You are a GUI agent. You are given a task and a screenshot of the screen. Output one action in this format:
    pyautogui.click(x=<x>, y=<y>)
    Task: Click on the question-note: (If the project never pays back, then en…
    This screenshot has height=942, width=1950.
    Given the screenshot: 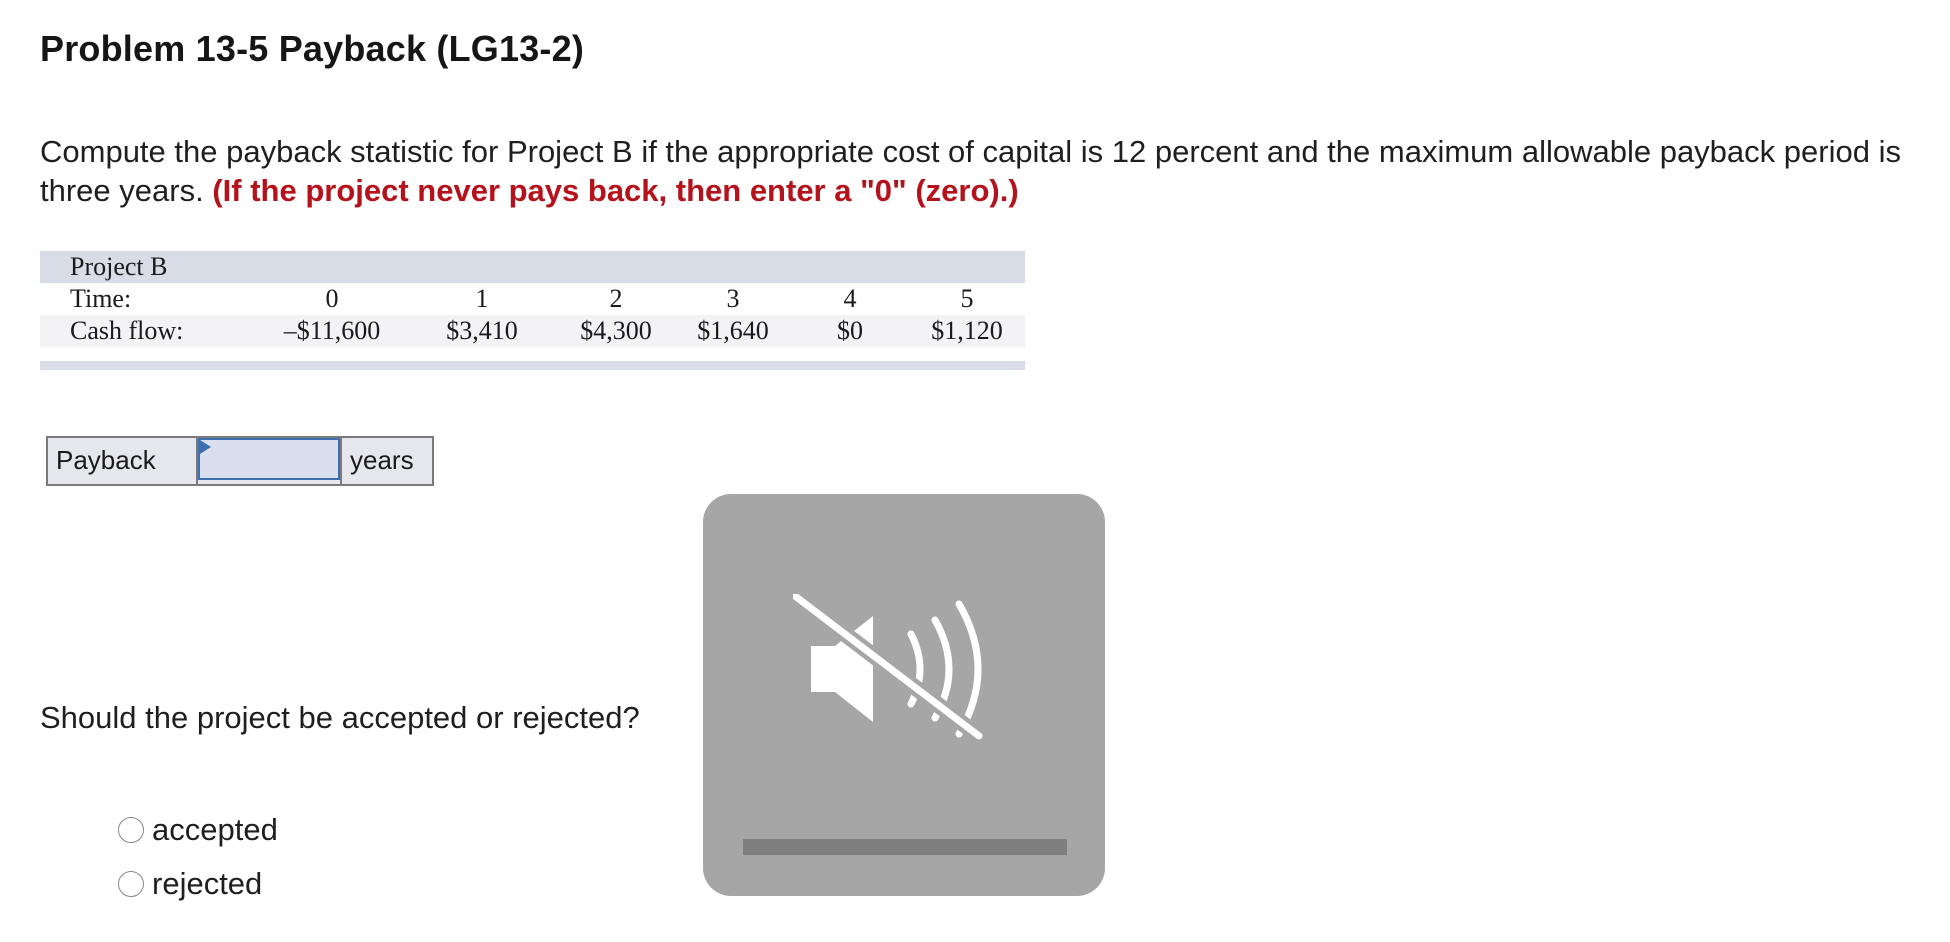 What is the action you would take?
    pyautogui.click(x=615, y=190)
    